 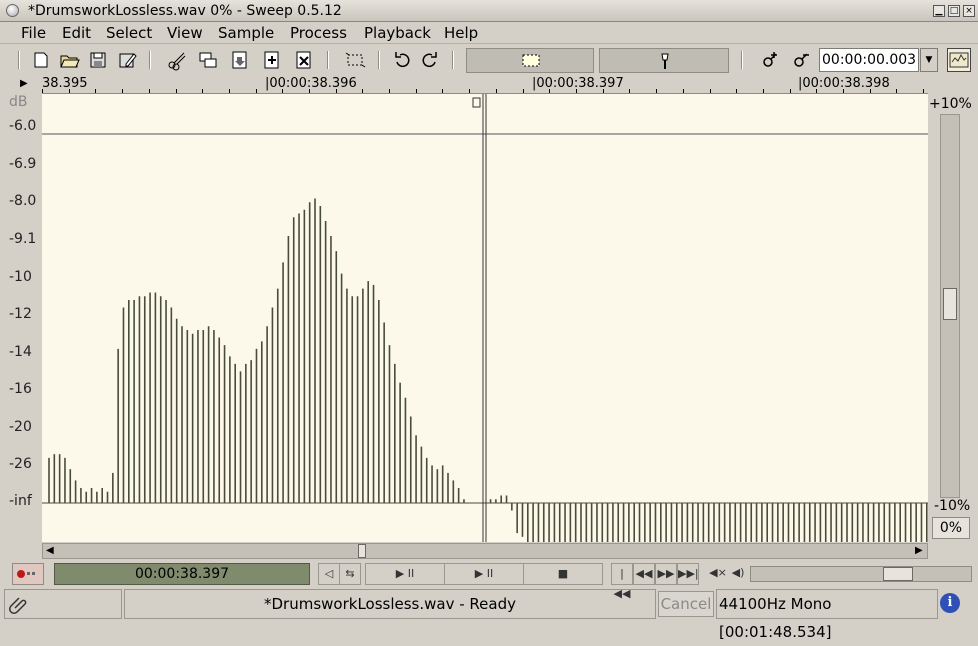 I want to click on select-mode-toggle, so click(x=530, y=60).